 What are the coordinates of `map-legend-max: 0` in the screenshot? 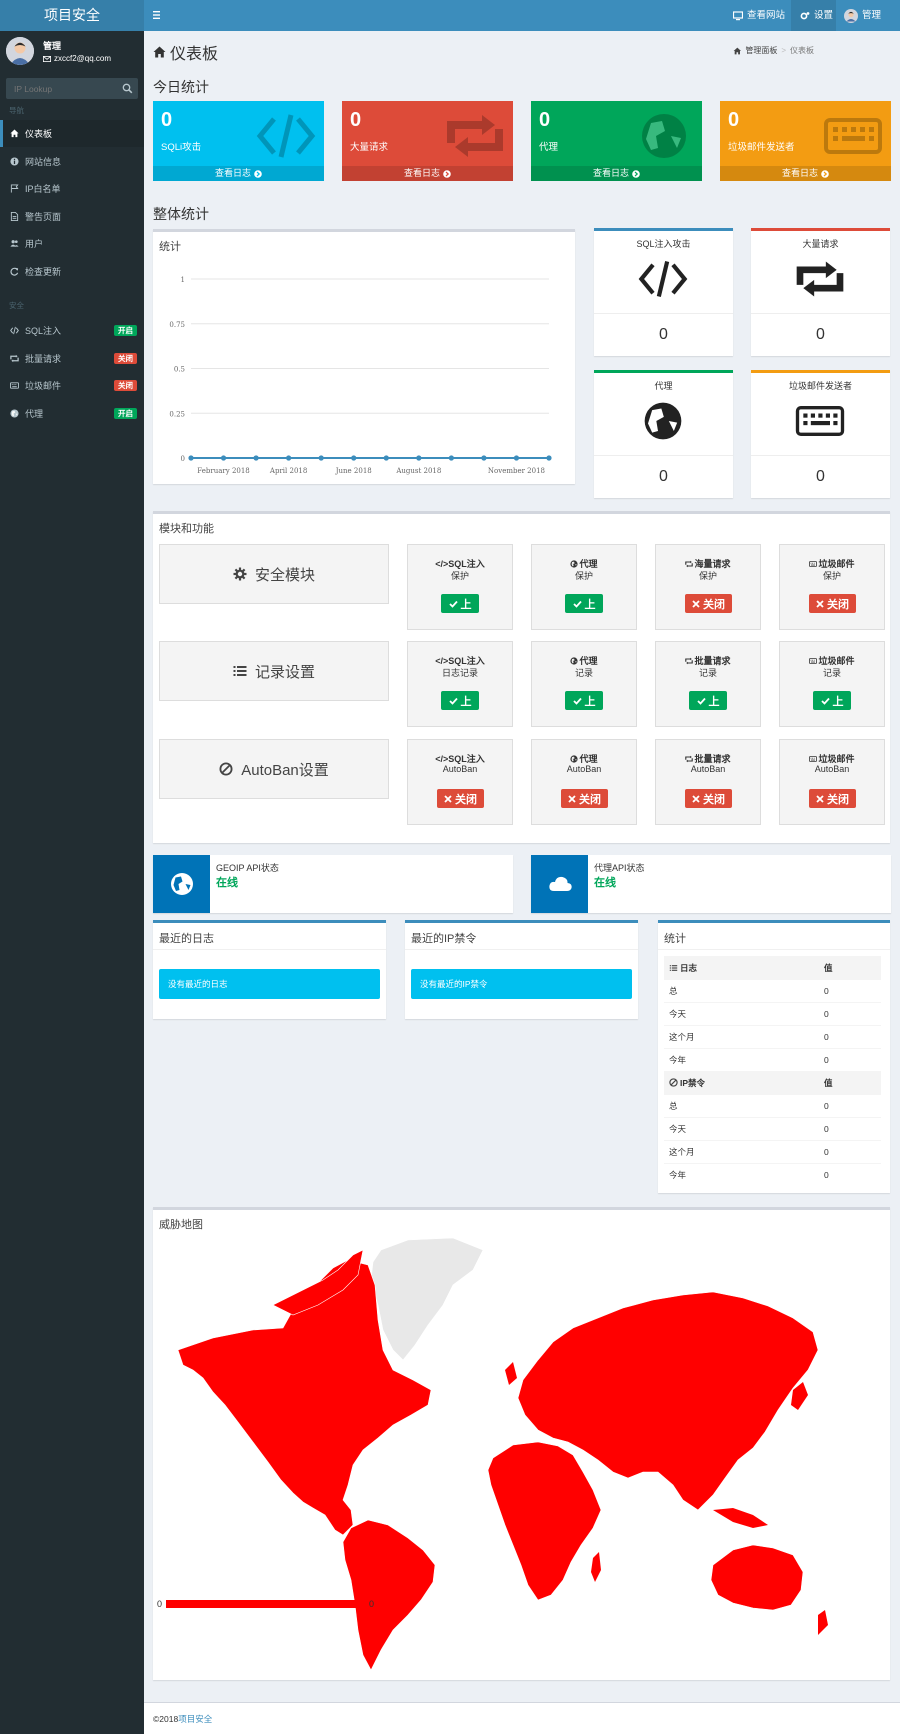 It's located at (371, 1604).